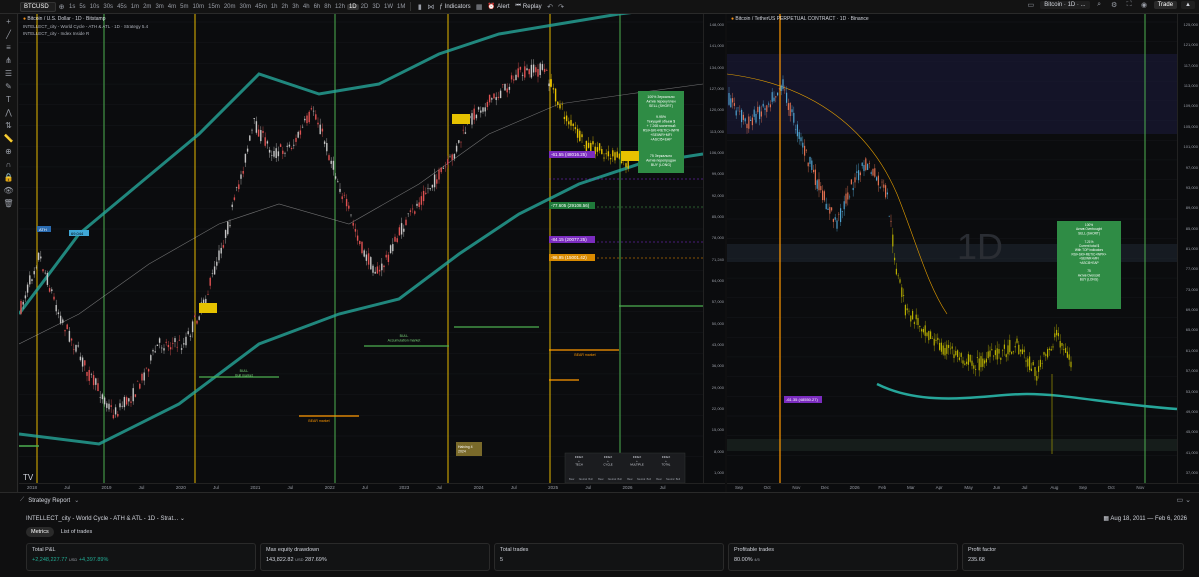  I want to click on lock-icon: 🔒, so click(9, 178).